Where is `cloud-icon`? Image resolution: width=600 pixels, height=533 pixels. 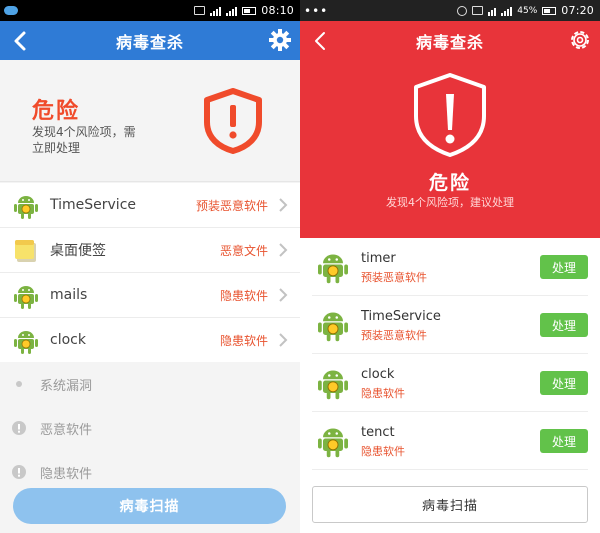 cloud-icon is located at coordinates (11, 10).